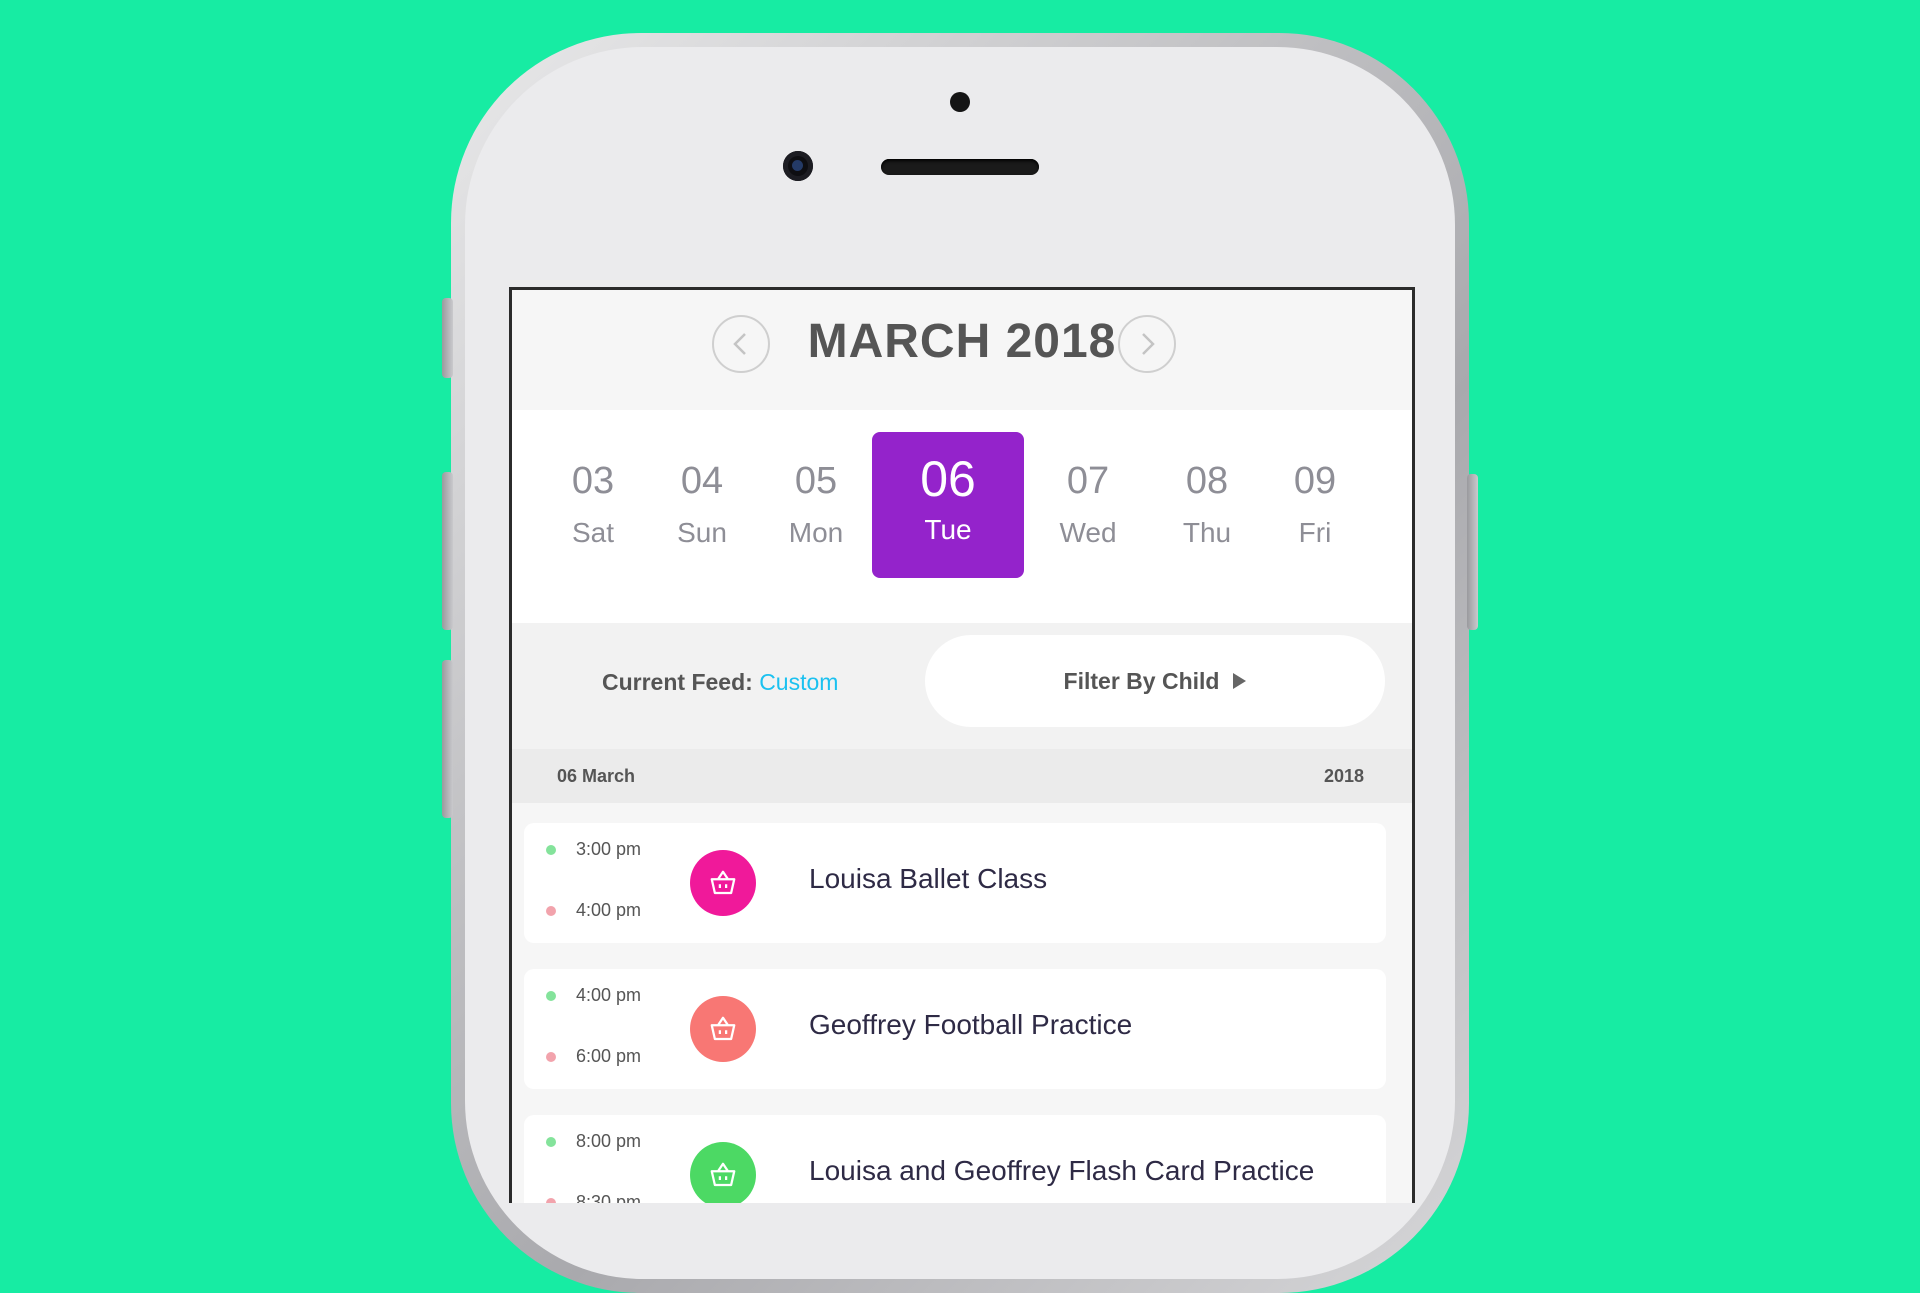  Describe the element at coordinates (816, 532) in the screenshot. I see `day-name: Mon` at that location.